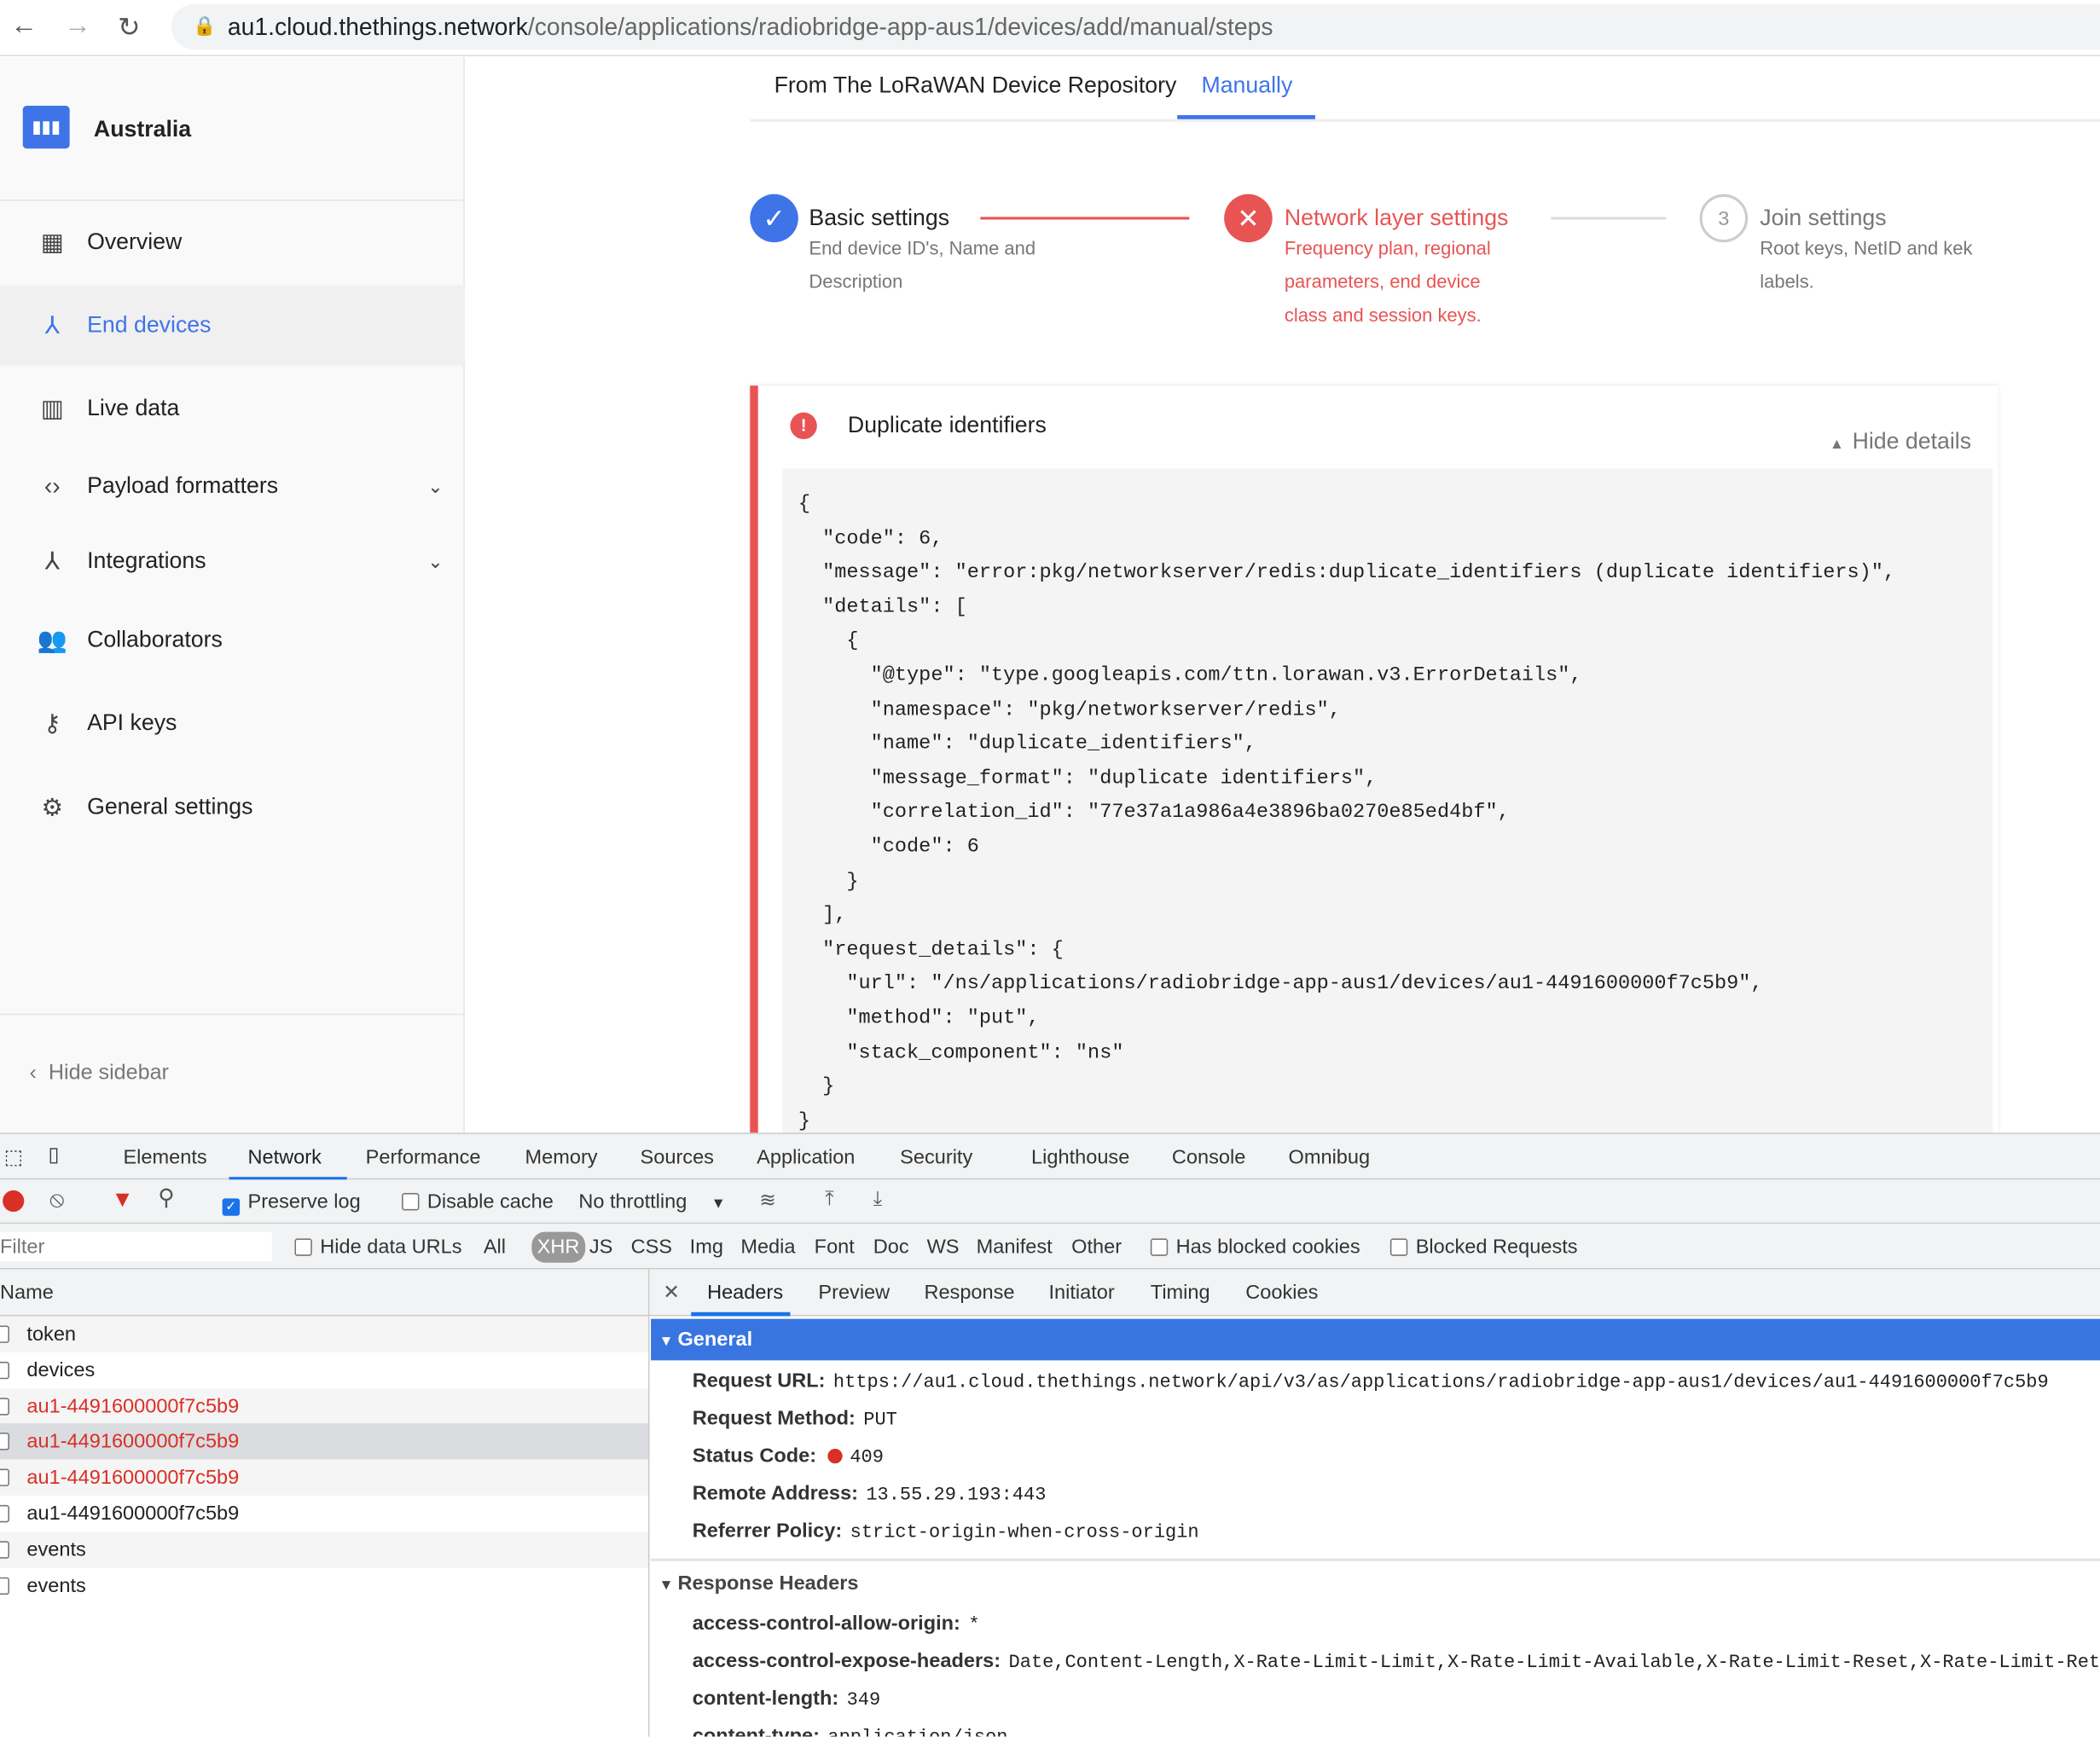 The width and height of the screenshot is (2100, 1737). I want to click on filter-type-media: Media, so click(767, 1247).